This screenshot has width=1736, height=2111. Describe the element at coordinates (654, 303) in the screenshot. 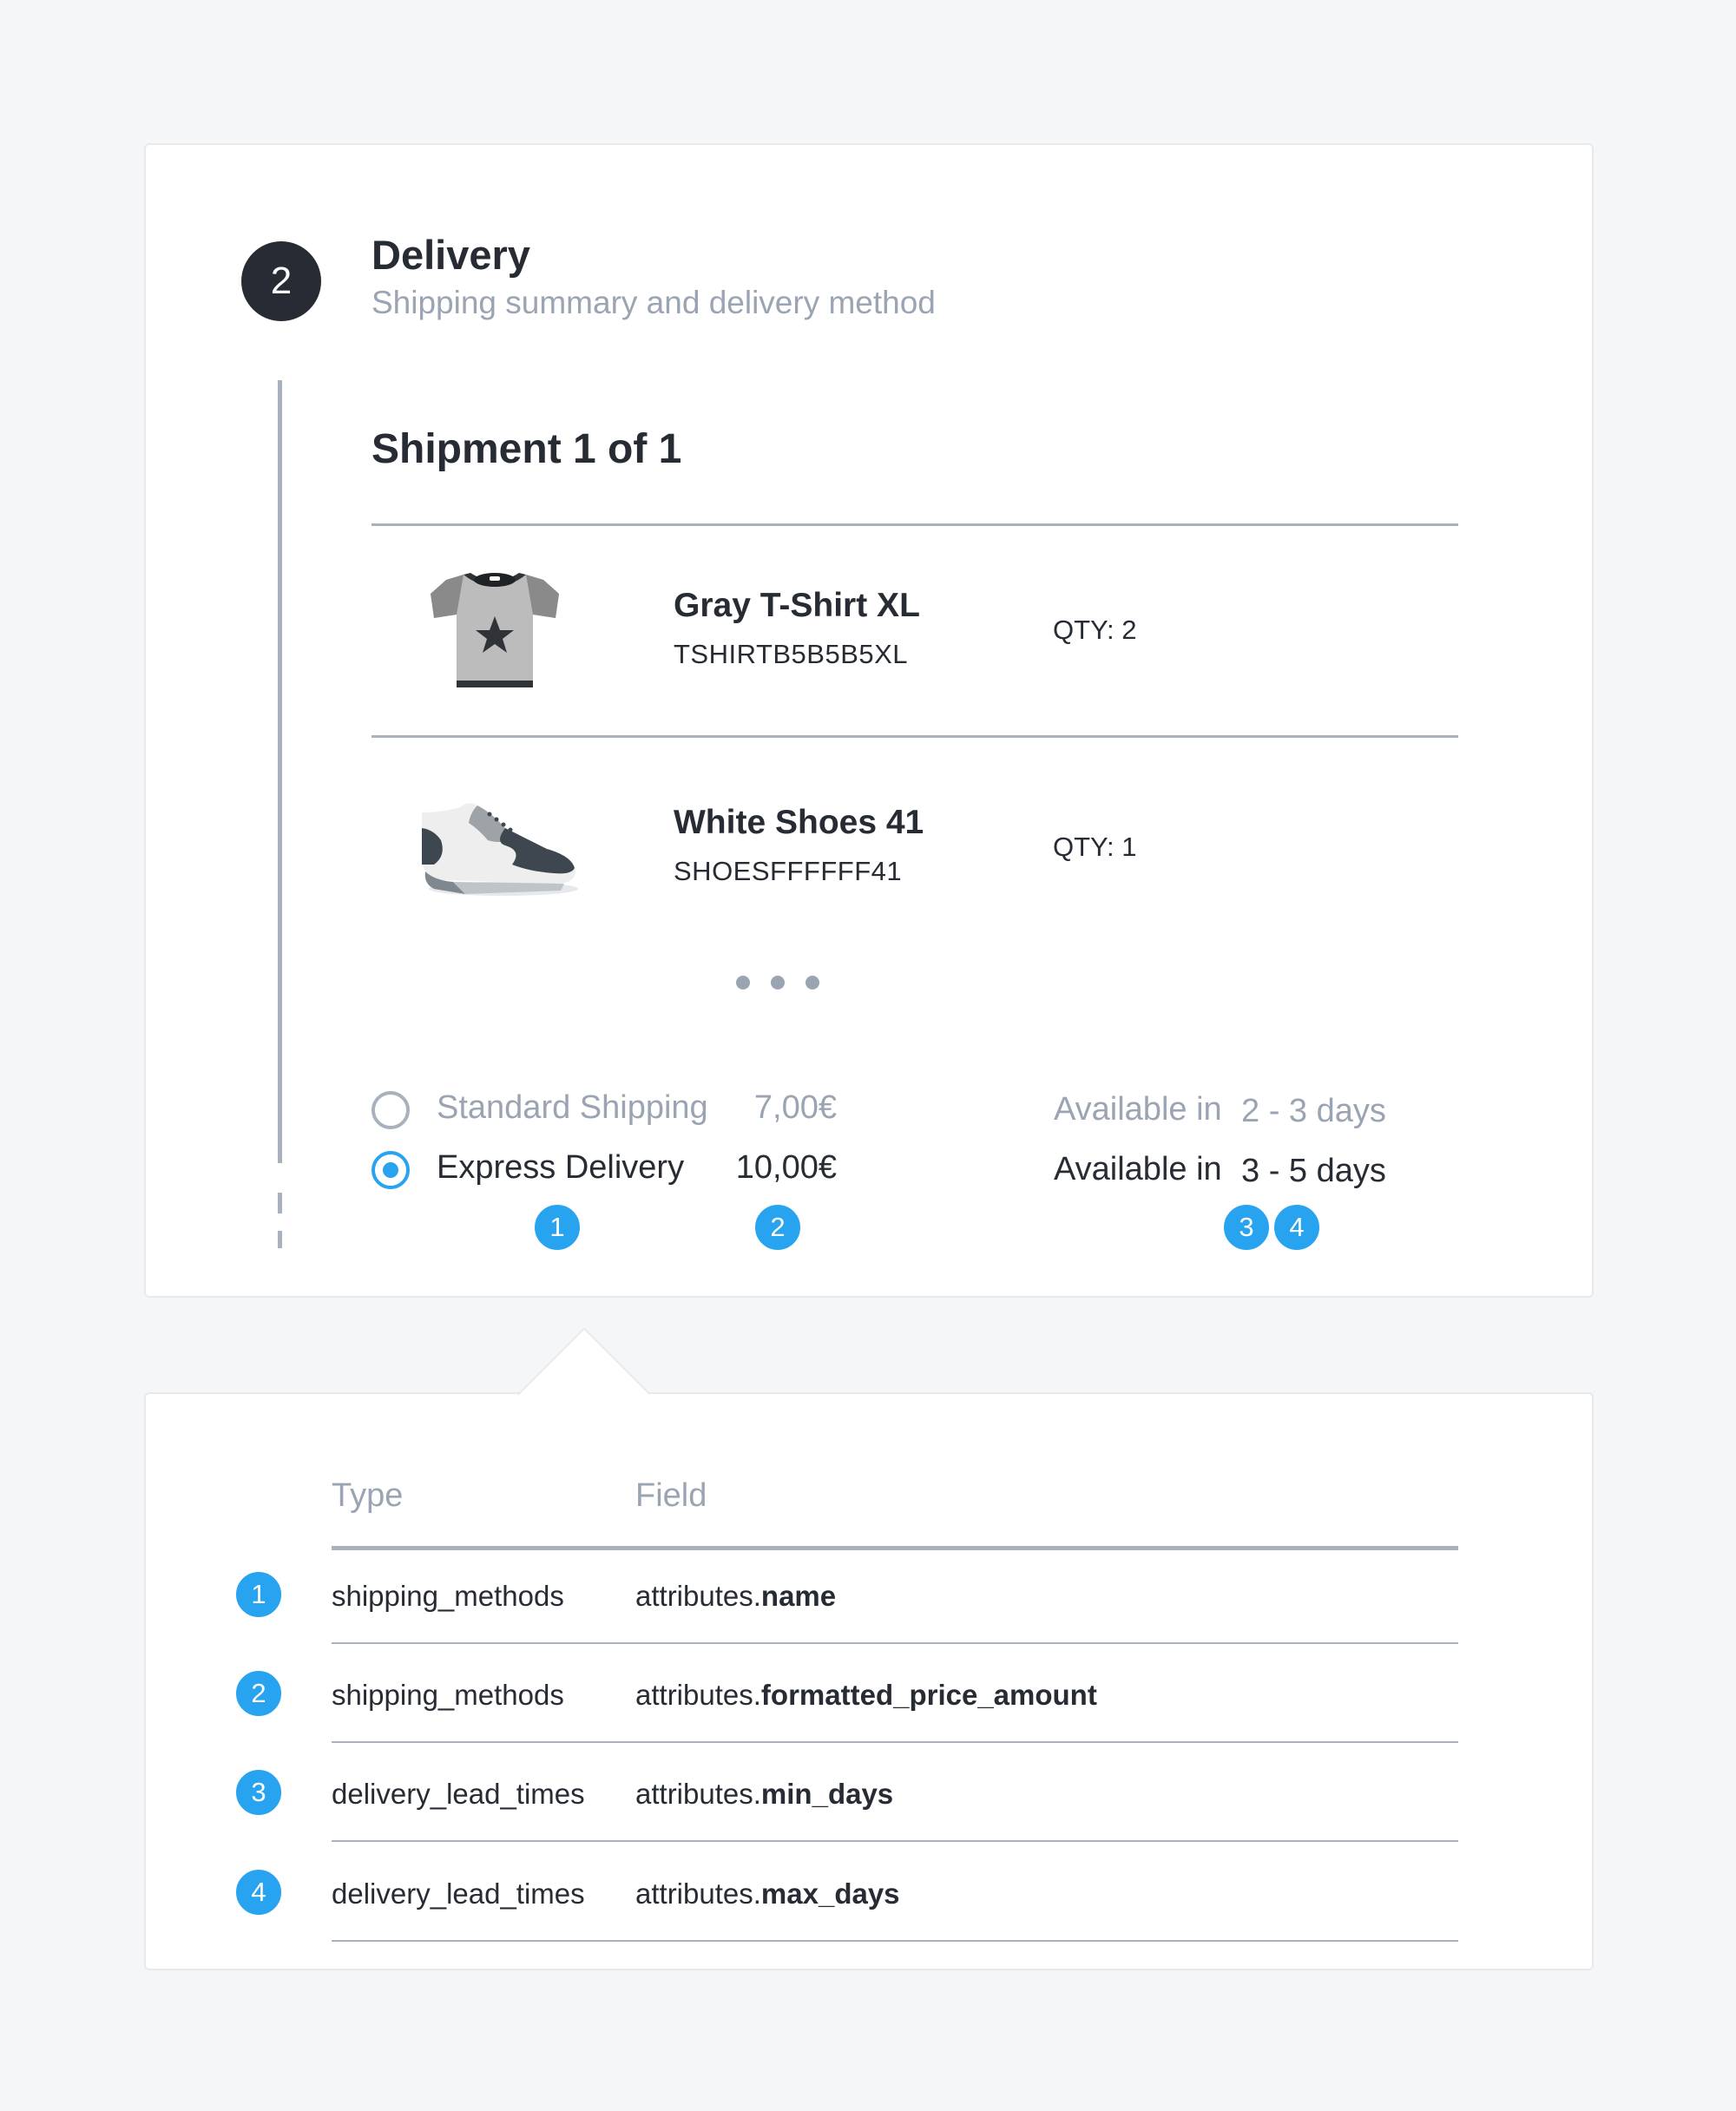

I see `step-subtitle: Shipping summary and delivery method` at that location.